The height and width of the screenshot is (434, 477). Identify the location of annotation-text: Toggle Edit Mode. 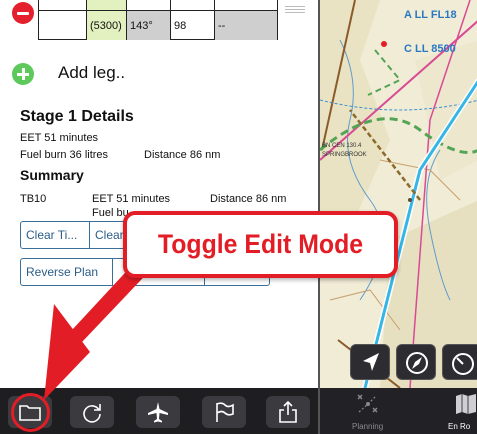
(260, 244).